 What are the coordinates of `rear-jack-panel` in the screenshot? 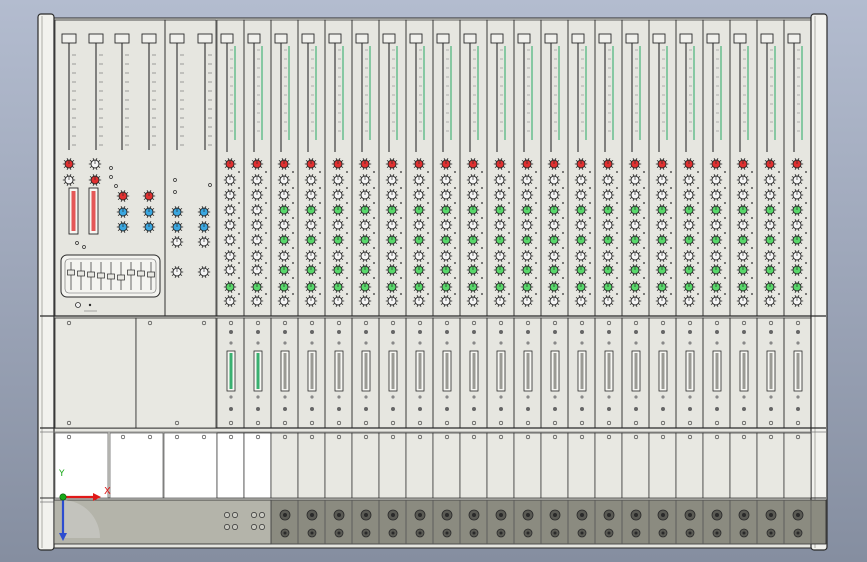 It's located at (548, 522).